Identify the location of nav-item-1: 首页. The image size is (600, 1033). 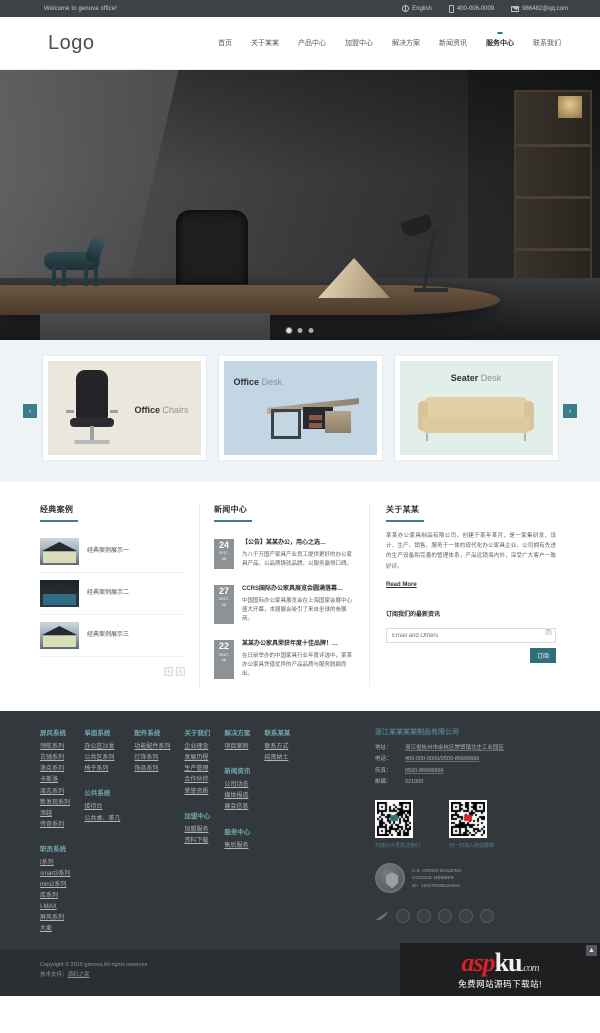
(225, 43).